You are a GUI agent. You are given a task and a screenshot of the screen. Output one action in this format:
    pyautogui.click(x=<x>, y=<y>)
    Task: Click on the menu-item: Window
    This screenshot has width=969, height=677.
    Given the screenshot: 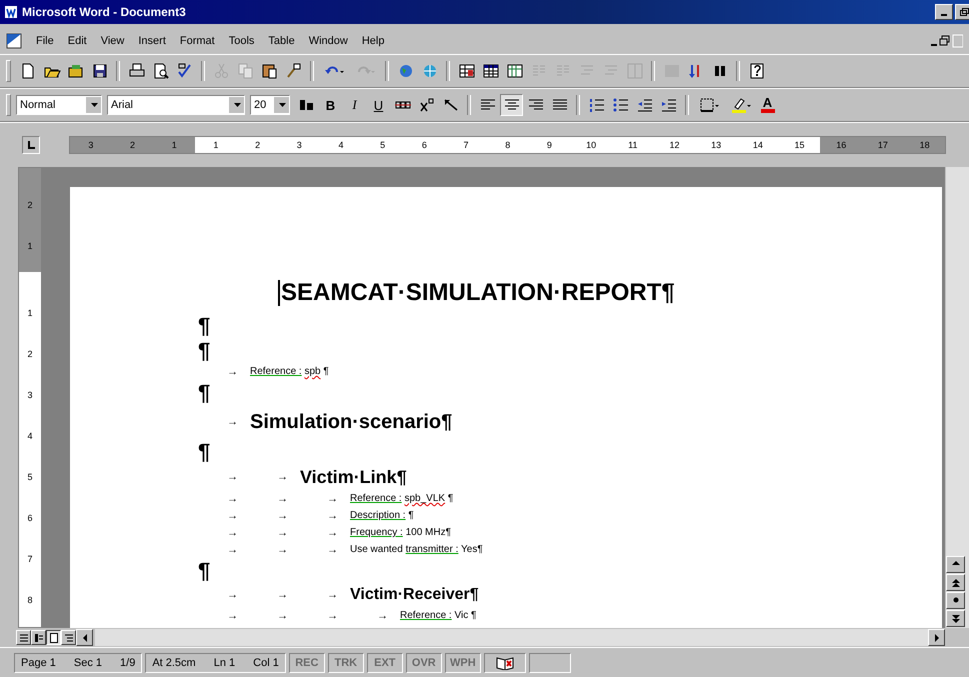 What is the action you would take?
    pyautogui.click(x=328, y=41)
    